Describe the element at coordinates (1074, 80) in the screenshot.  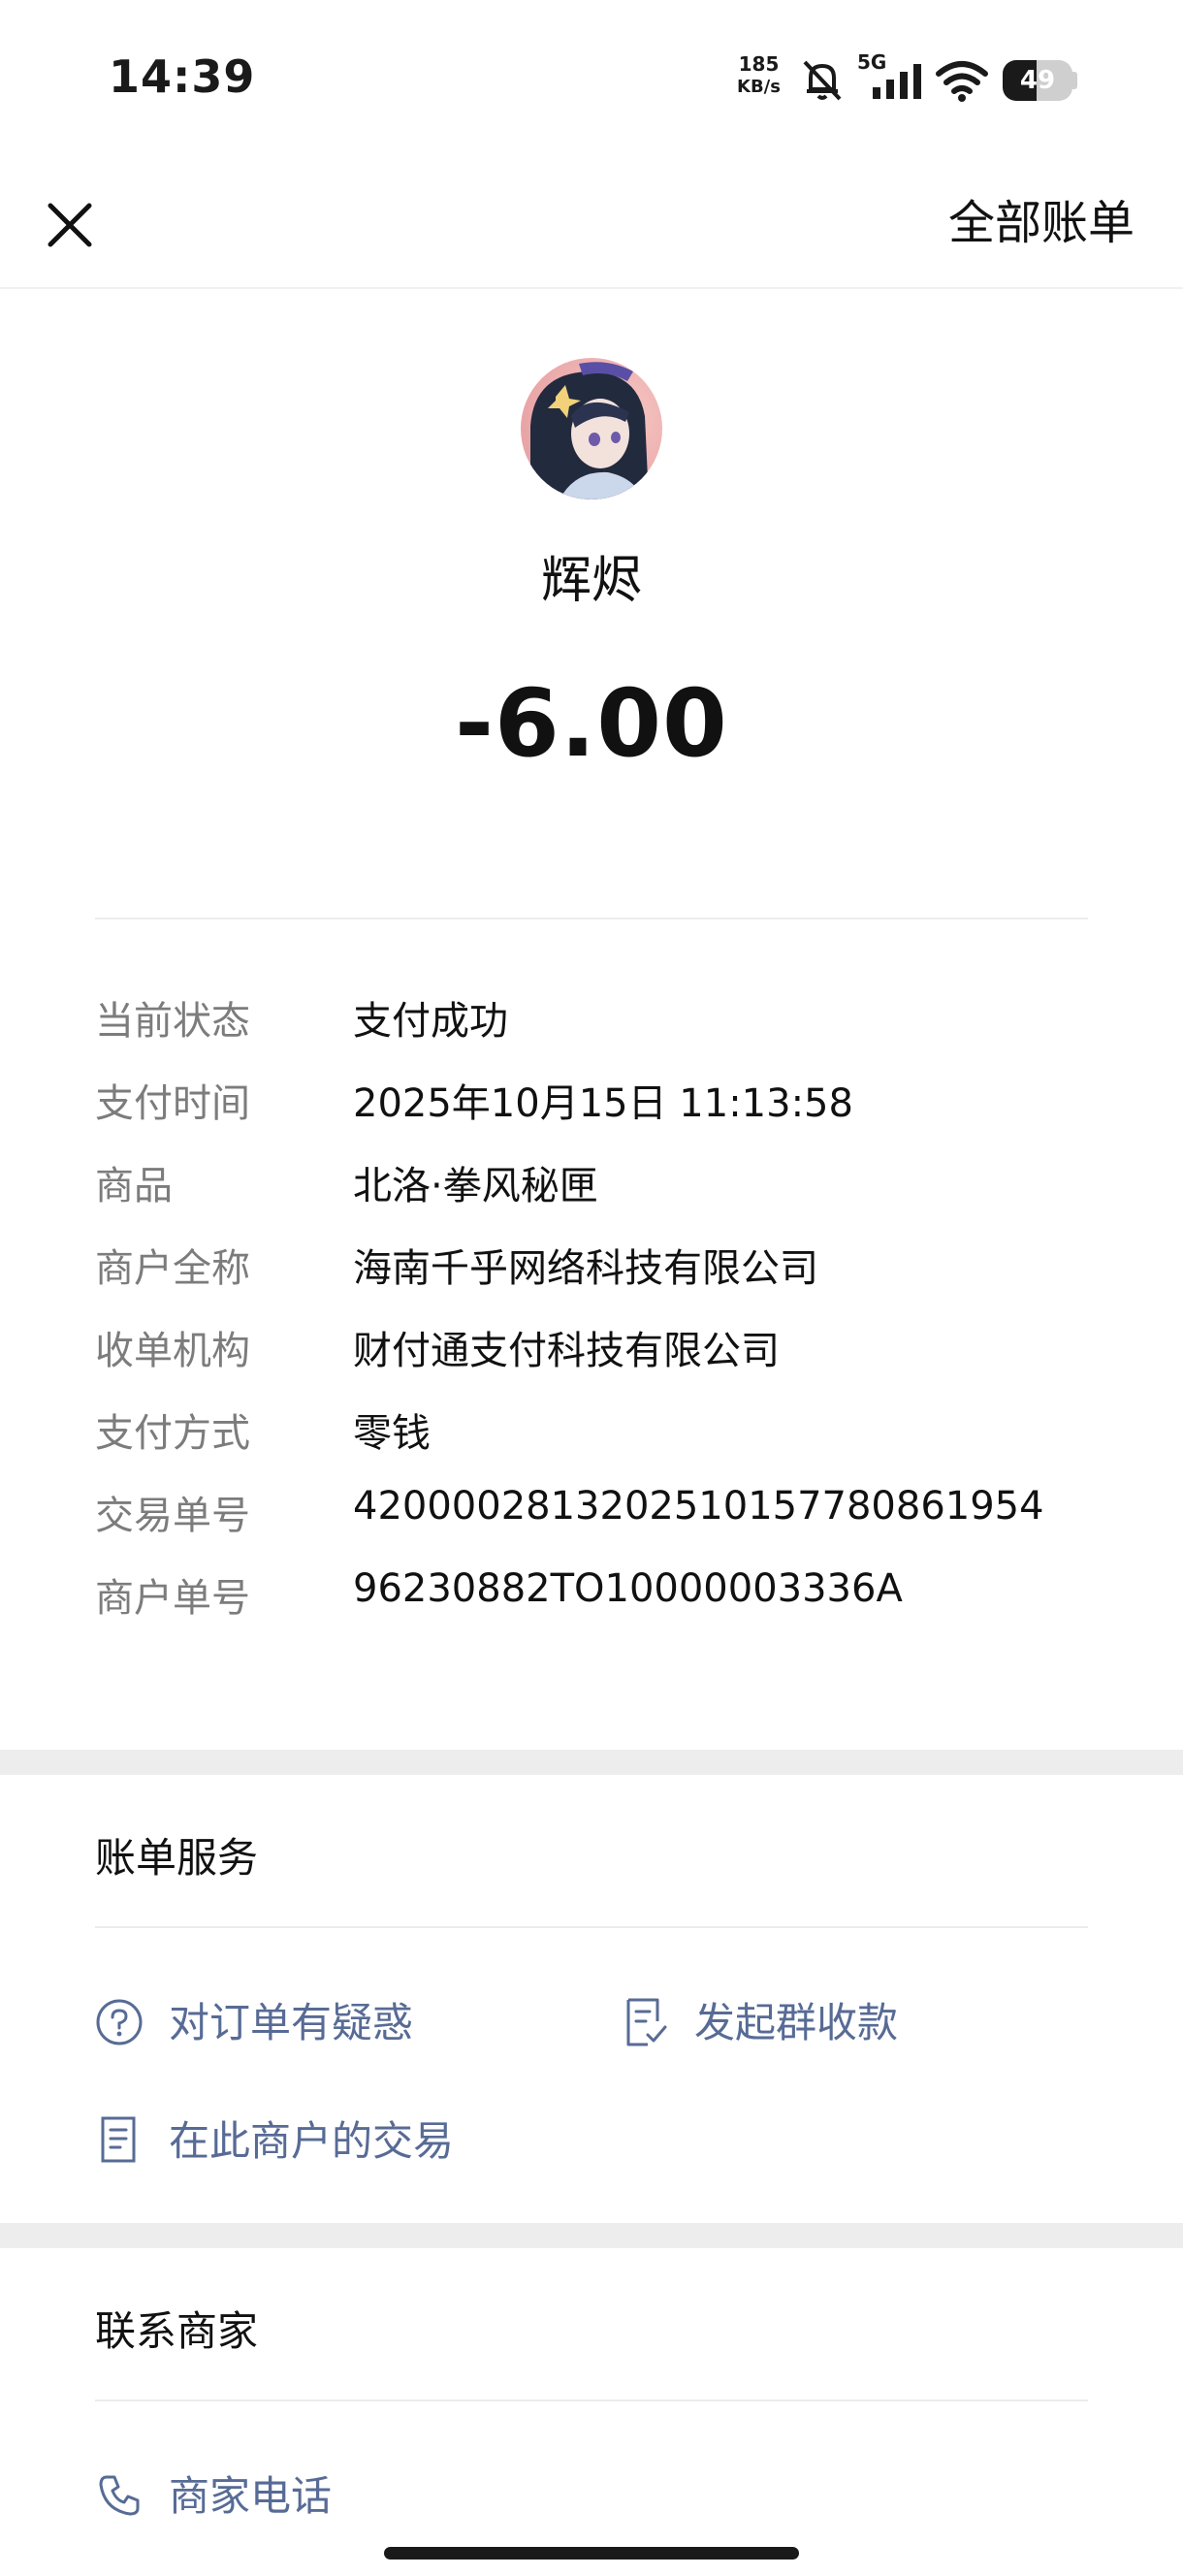
I see `battery-tip` at that location.